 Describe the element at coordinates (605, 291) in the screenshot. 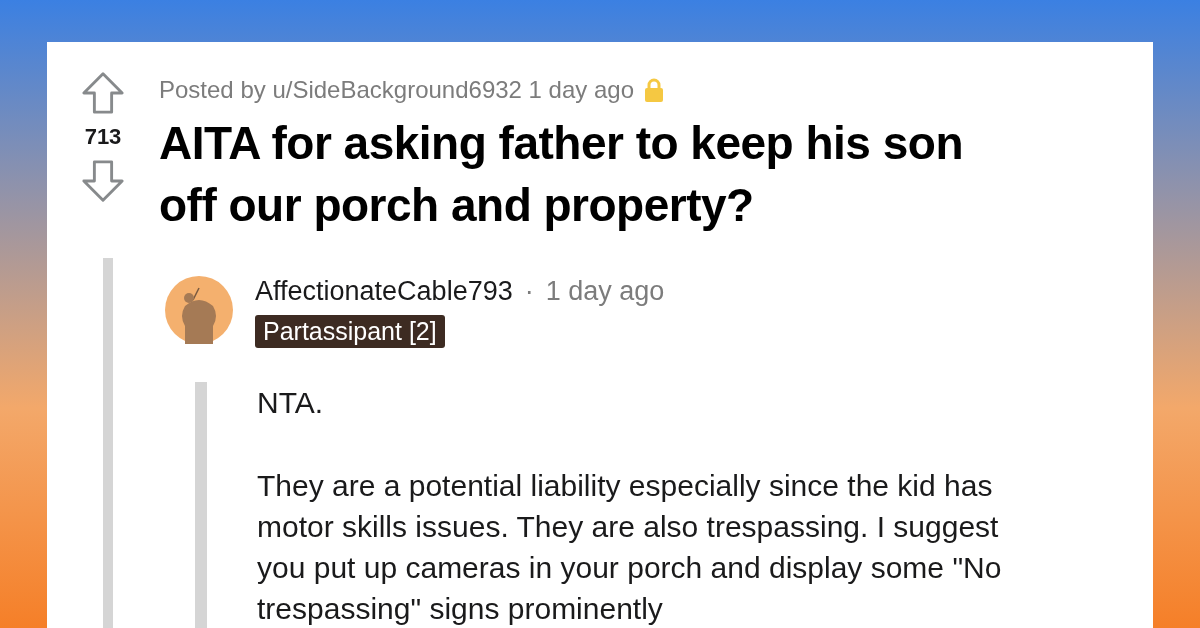

I see `comment-time: 1 day ago` at that location.